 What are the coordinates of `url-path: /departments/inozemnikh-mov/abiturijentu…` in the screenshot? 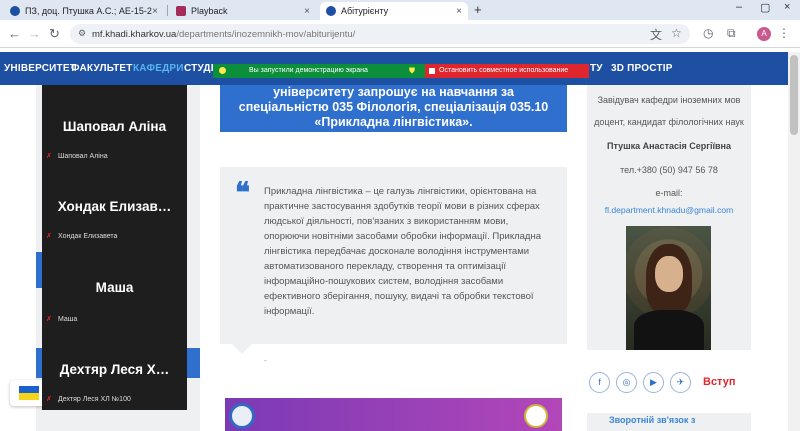 It's located at (266, 34).